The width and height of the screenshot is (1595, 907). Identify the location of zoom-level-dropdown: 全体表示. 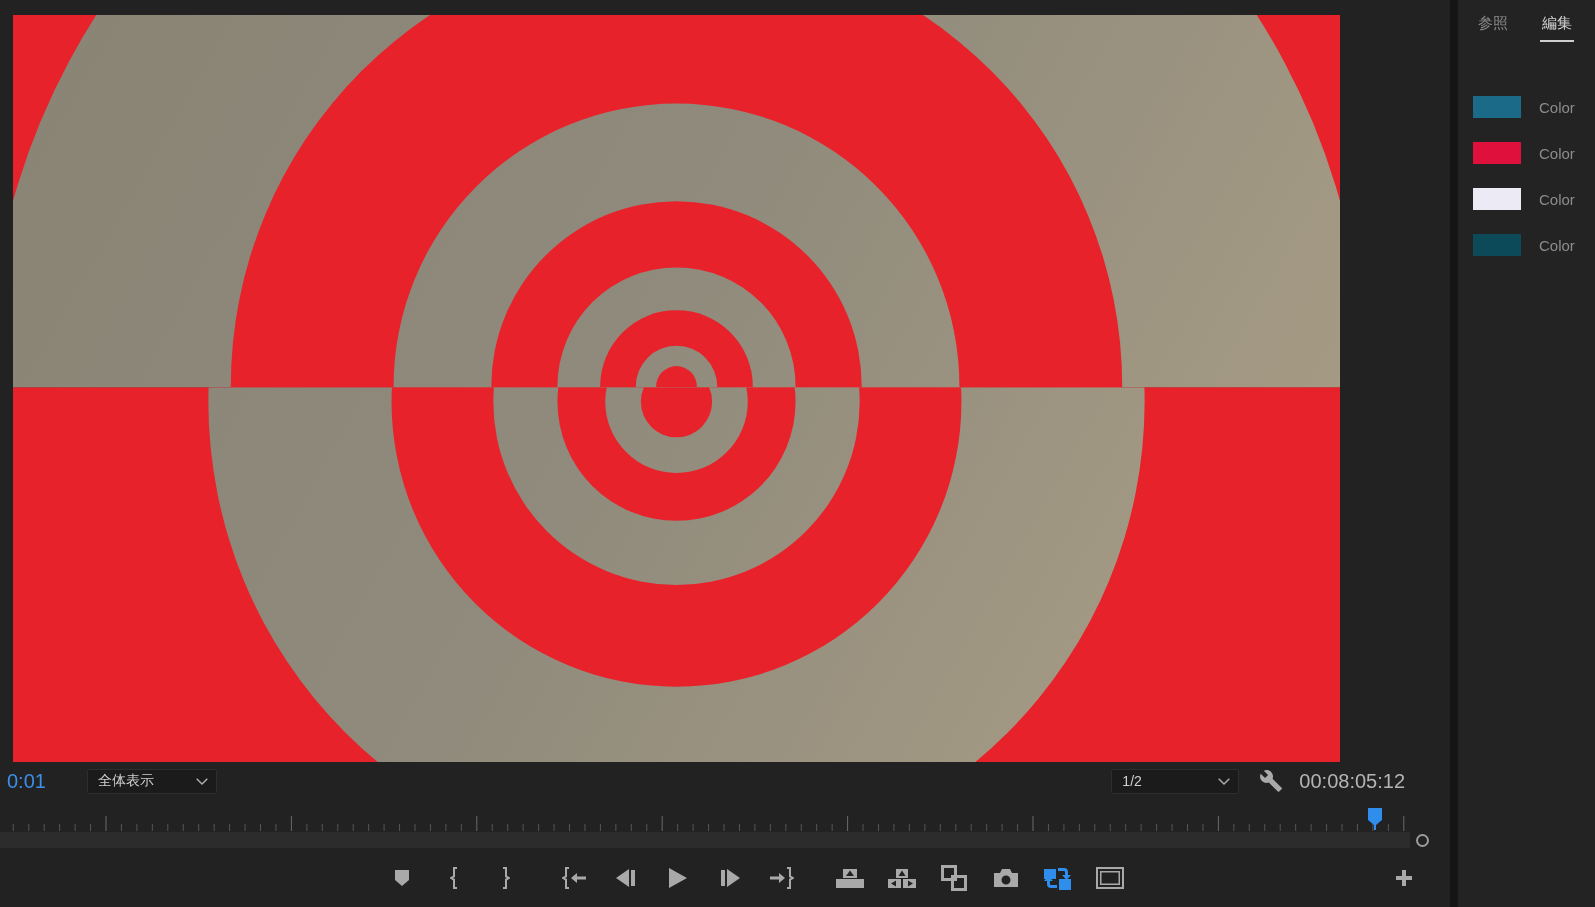
(151, 781).